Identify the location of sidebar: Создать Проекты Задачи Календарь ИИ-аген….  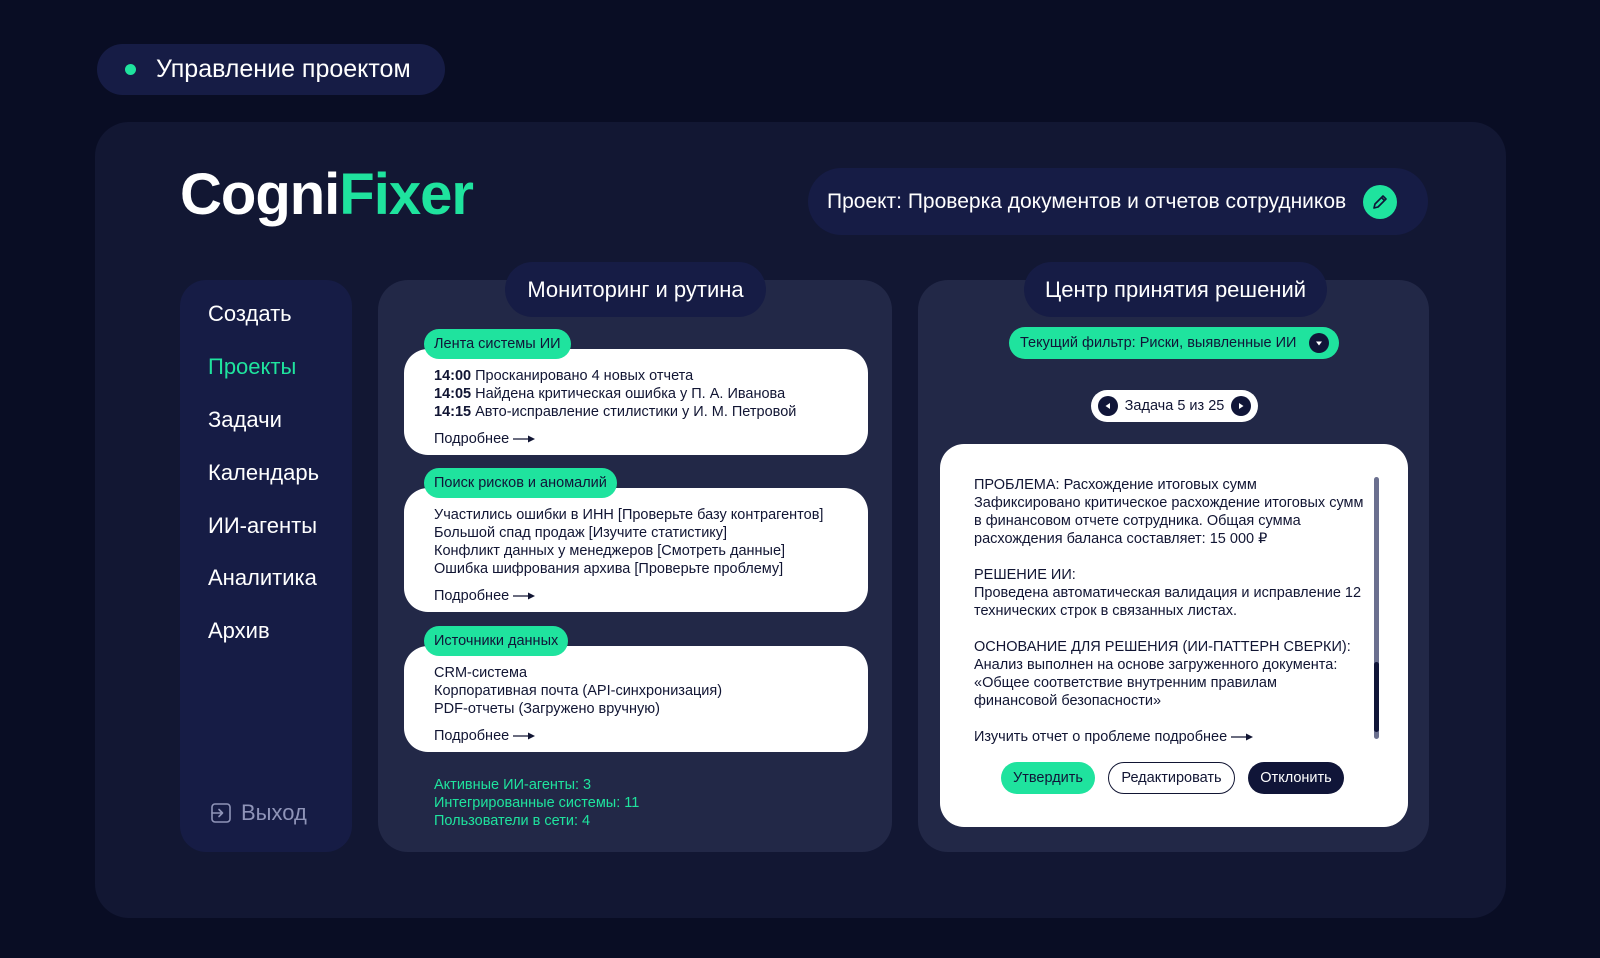
(266, 566).